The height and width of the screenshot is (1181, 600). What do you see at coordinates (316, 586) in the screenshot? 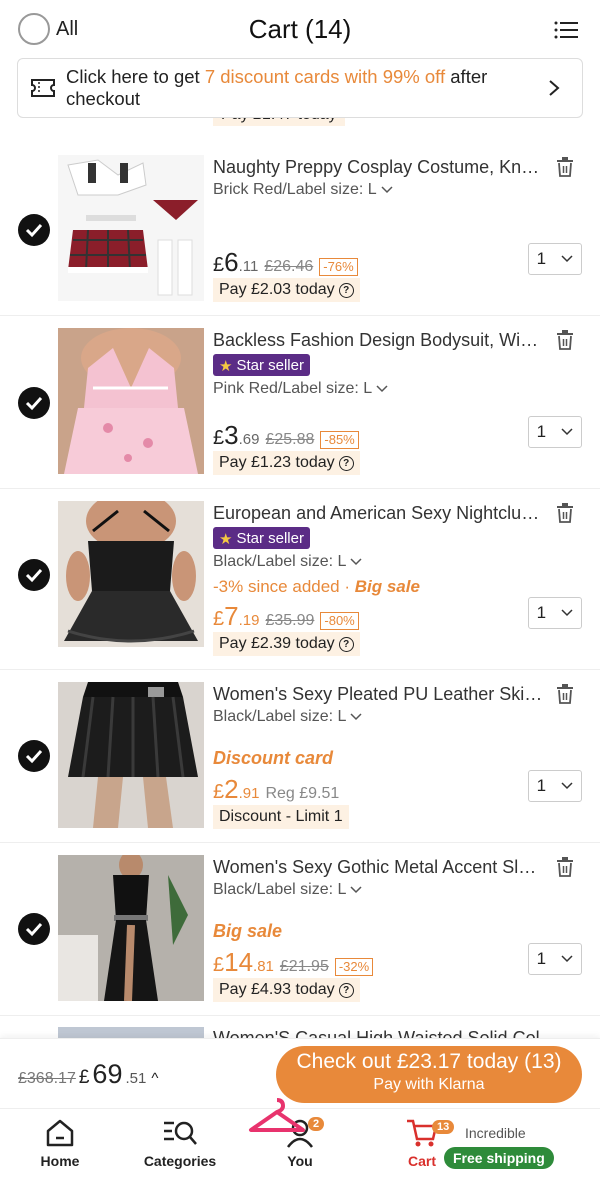
I see `promo-label: -3% since added · Big sale` at bounding box center [316, 586].